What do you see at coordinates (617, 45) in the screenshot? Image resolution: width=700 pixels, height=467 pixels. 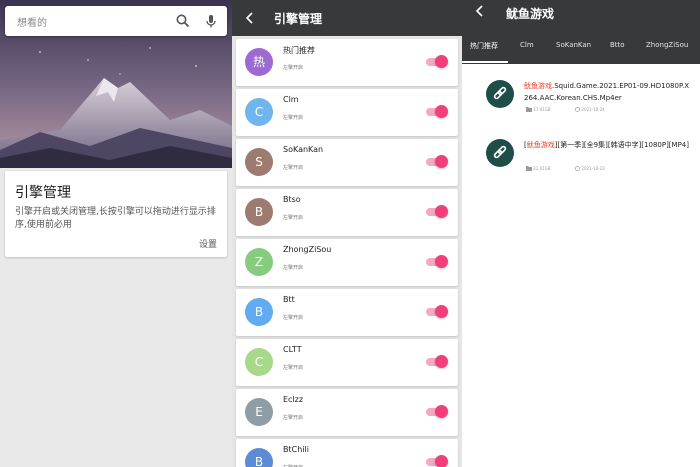 I see `tab-btto: Btto` at bounding box center [617, 45].